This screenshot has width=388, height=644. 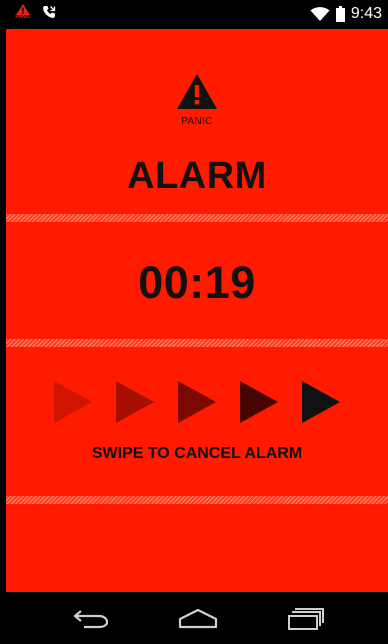 What do you see at coordinates (346, 14) in the screenshot?
I see `status-bar-right: 9:43` at bounding box center [346, 14].